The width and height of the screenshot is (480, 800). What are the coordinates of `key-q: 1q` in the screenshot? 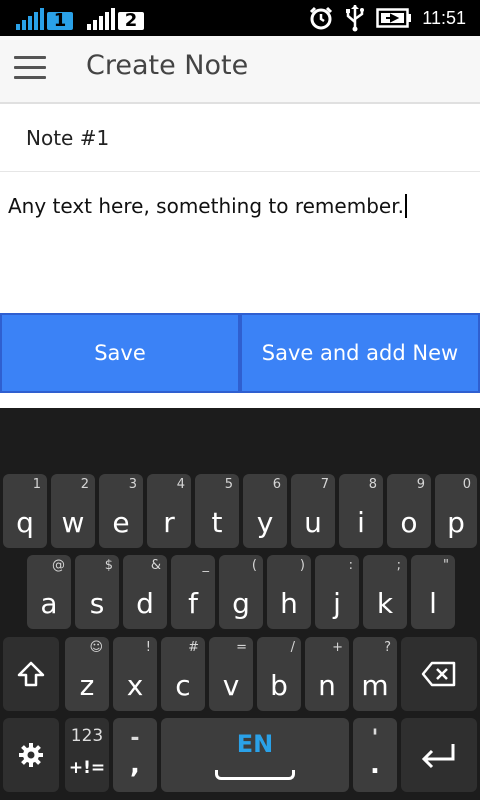 It's located at (25, 511).